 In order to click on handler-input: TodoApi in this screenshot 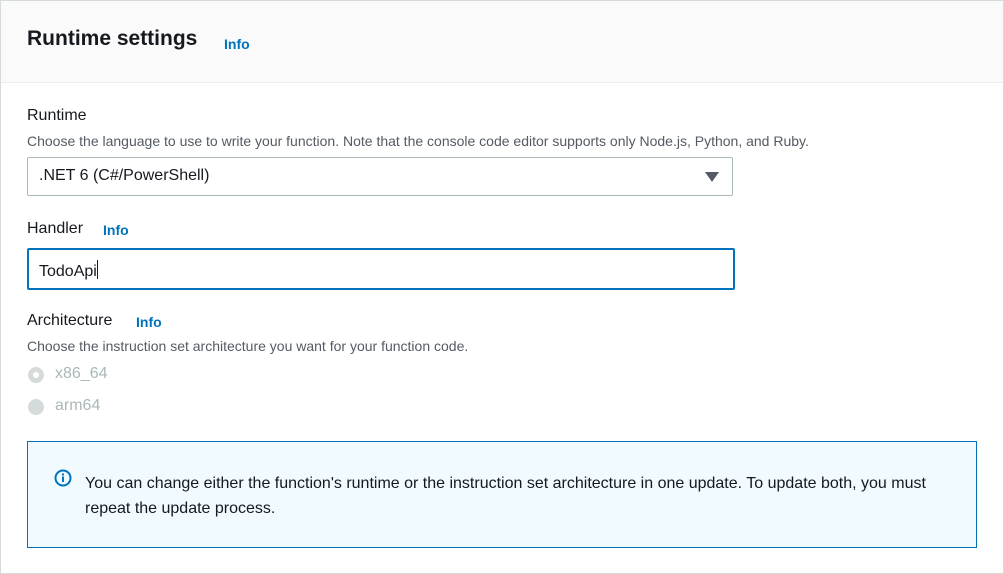, I will do `click(381, 269)`.